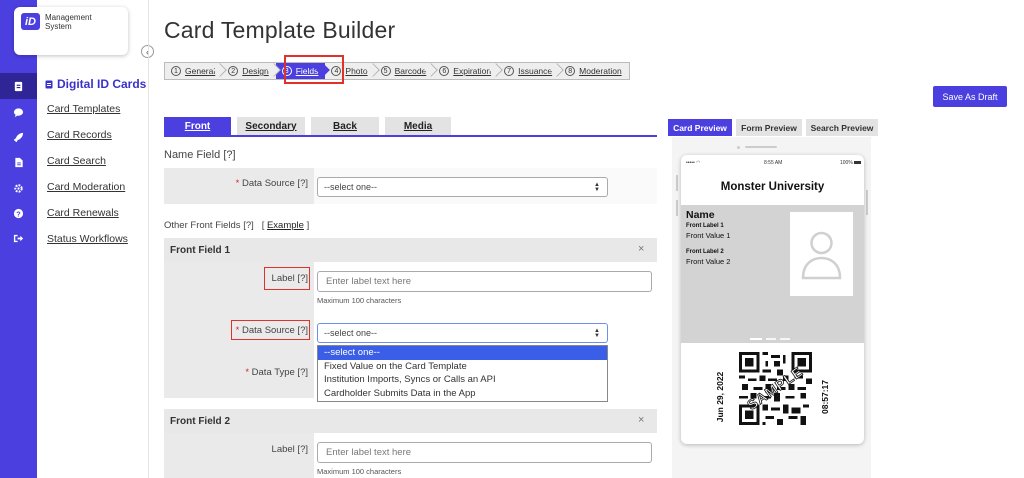 Image resolution: width=1024 pixels, height=478 pixels. I want to click on example-link: Example, so click(285, 225).